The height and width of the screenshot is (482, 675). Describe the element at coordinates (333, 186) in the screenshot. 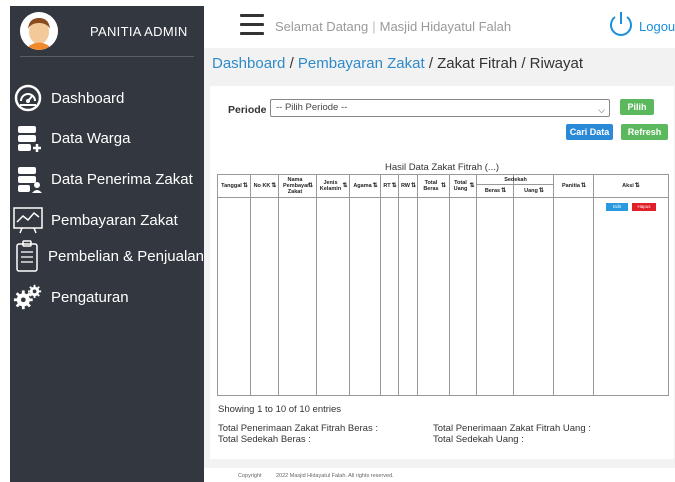

I see `col-jenis-kelamin: Jenis Kelamin ⇅` at that location.